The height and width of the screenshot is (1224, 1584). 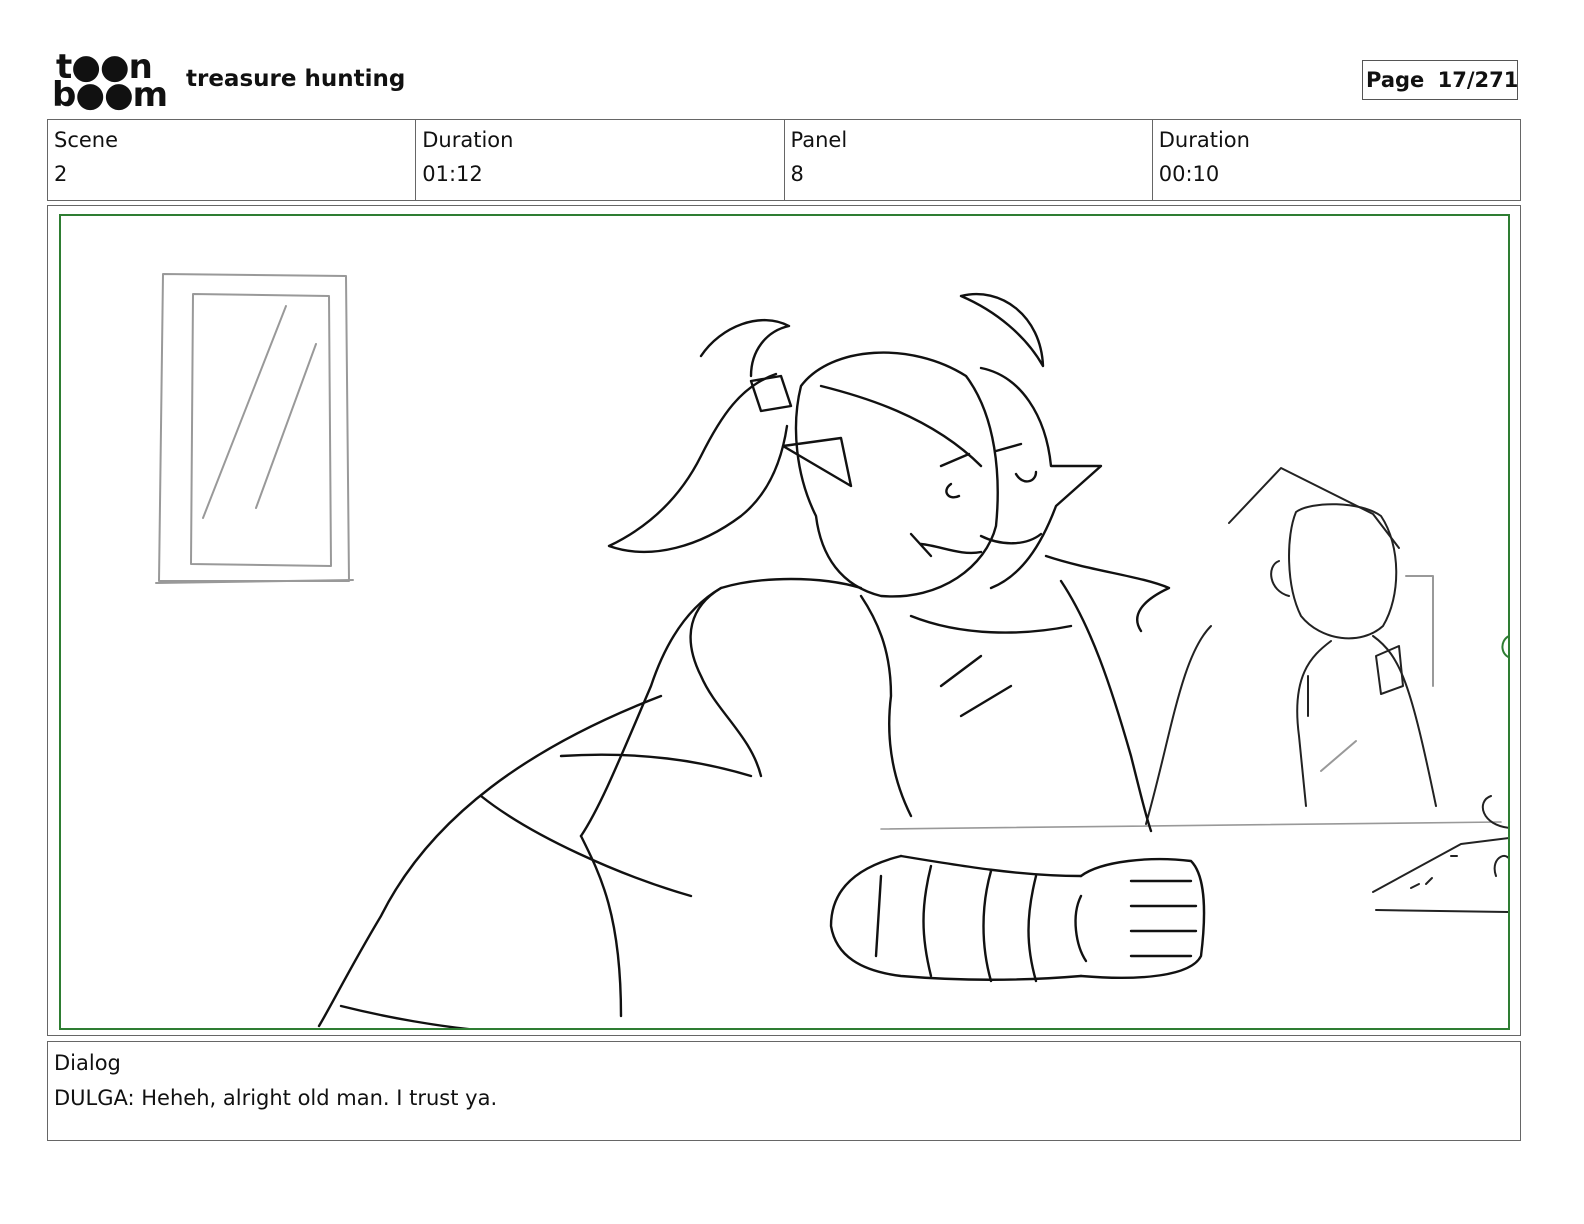 What do you see at coordinates (452, 174) in the screenshot?
I see `scene-duration-value: 01:12` at bounding box center [452, 174].